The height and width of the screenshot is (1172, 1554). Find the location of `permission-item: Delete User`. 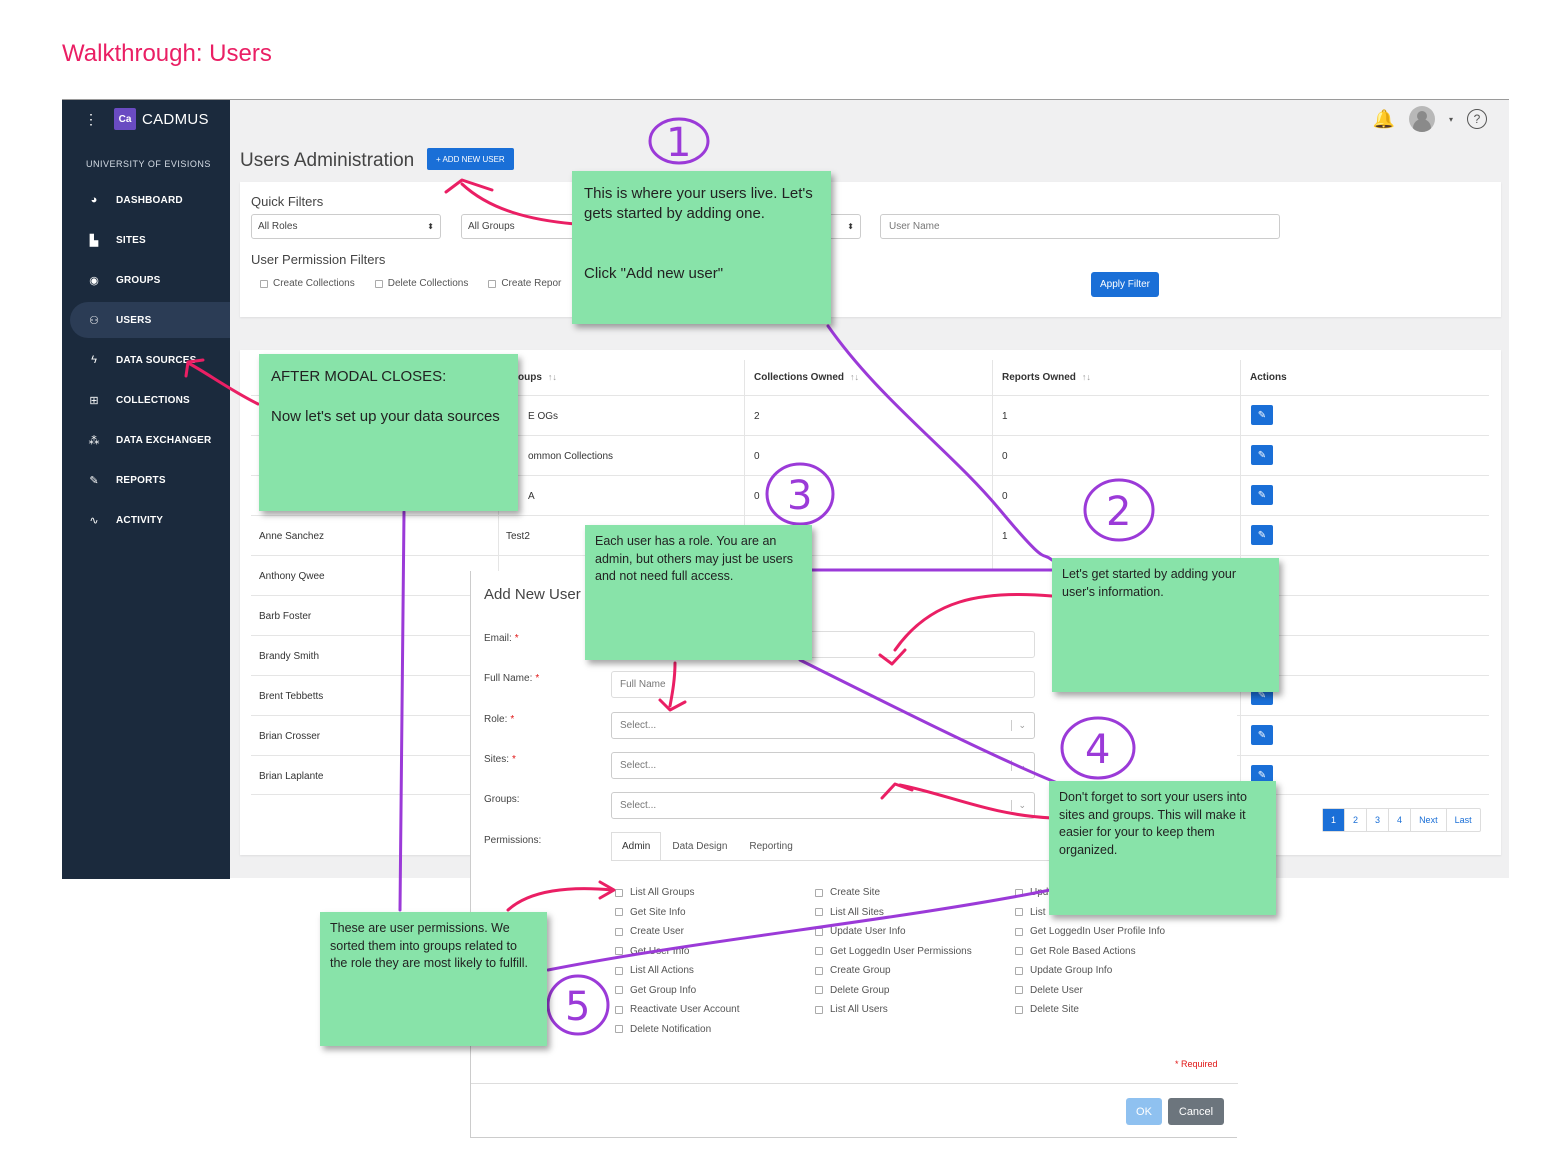

permission-item: Delete User is located at coordinates (1090, 991).